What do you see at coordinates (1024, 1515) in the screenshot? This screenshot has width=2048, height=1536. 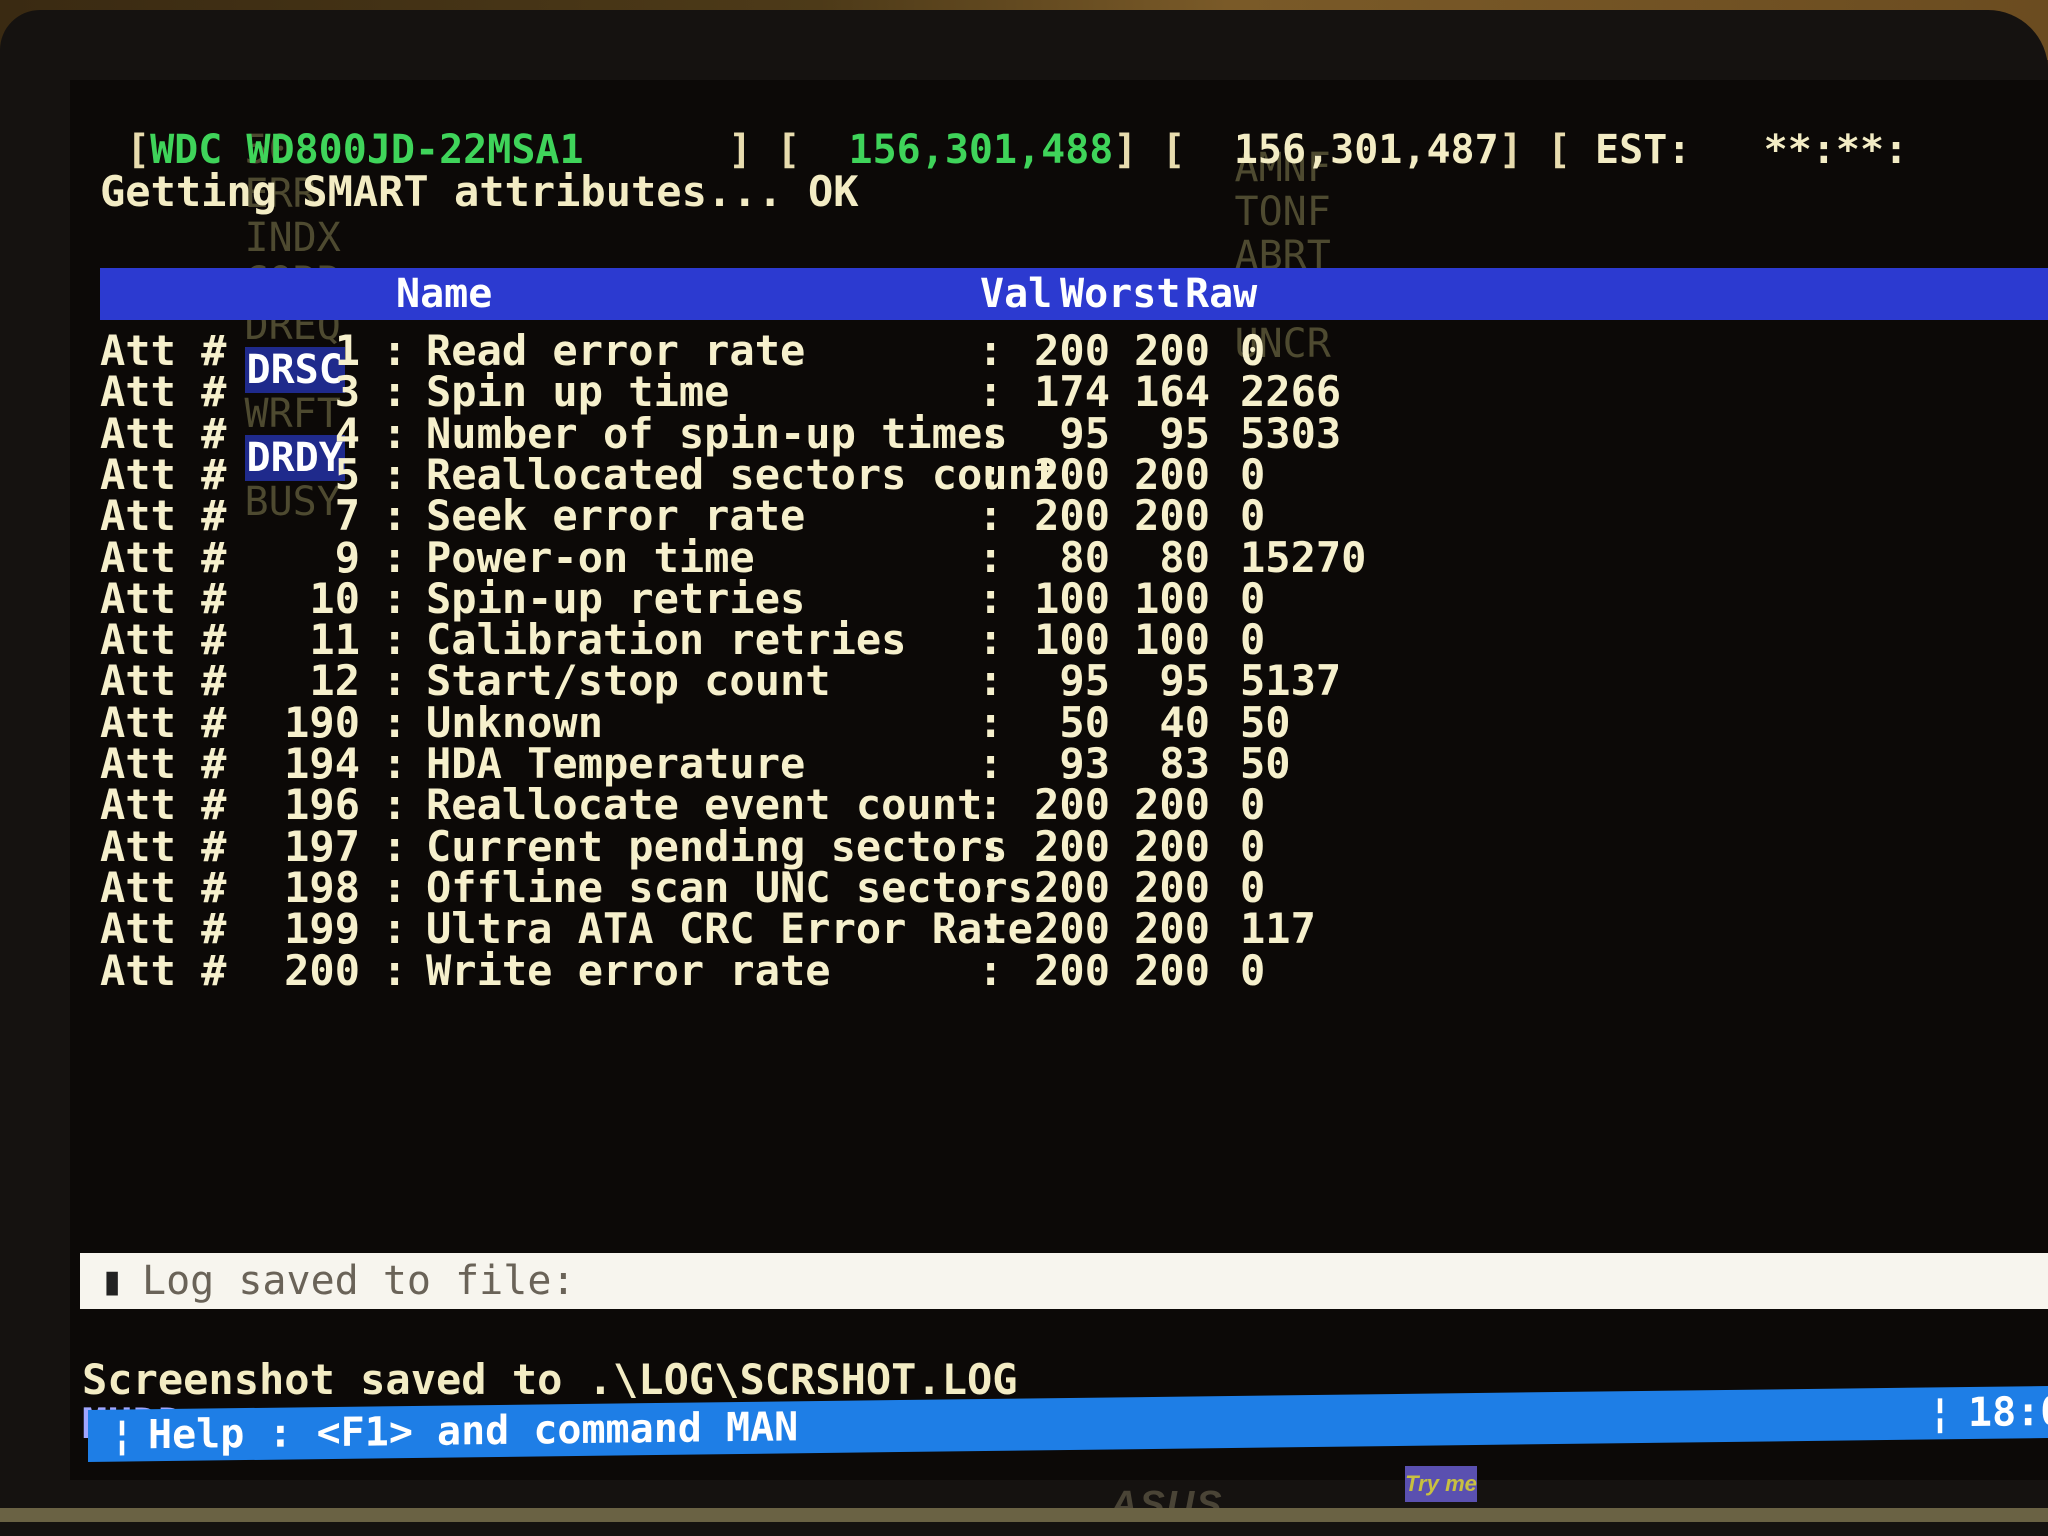 I see `monitor-stand-edge` at bounding box center [1024, 1515].